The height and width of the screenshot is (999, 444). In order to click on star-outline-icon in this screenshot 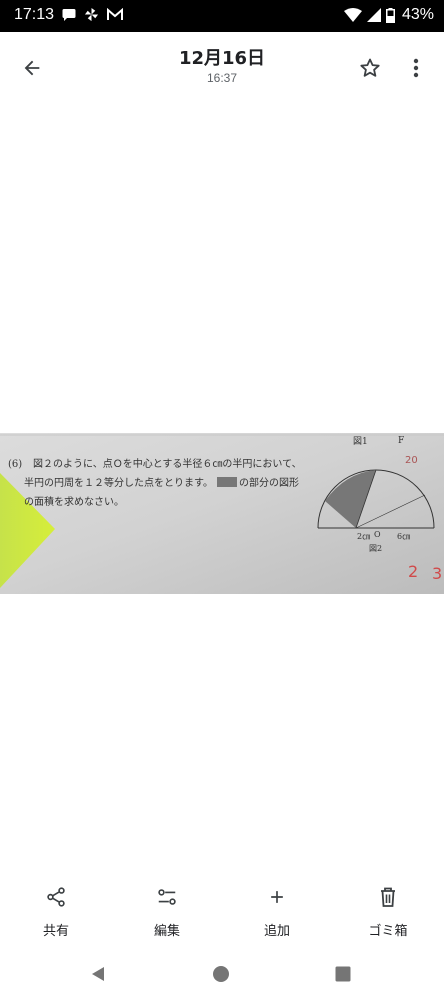, I will do `click(370, 67)`.